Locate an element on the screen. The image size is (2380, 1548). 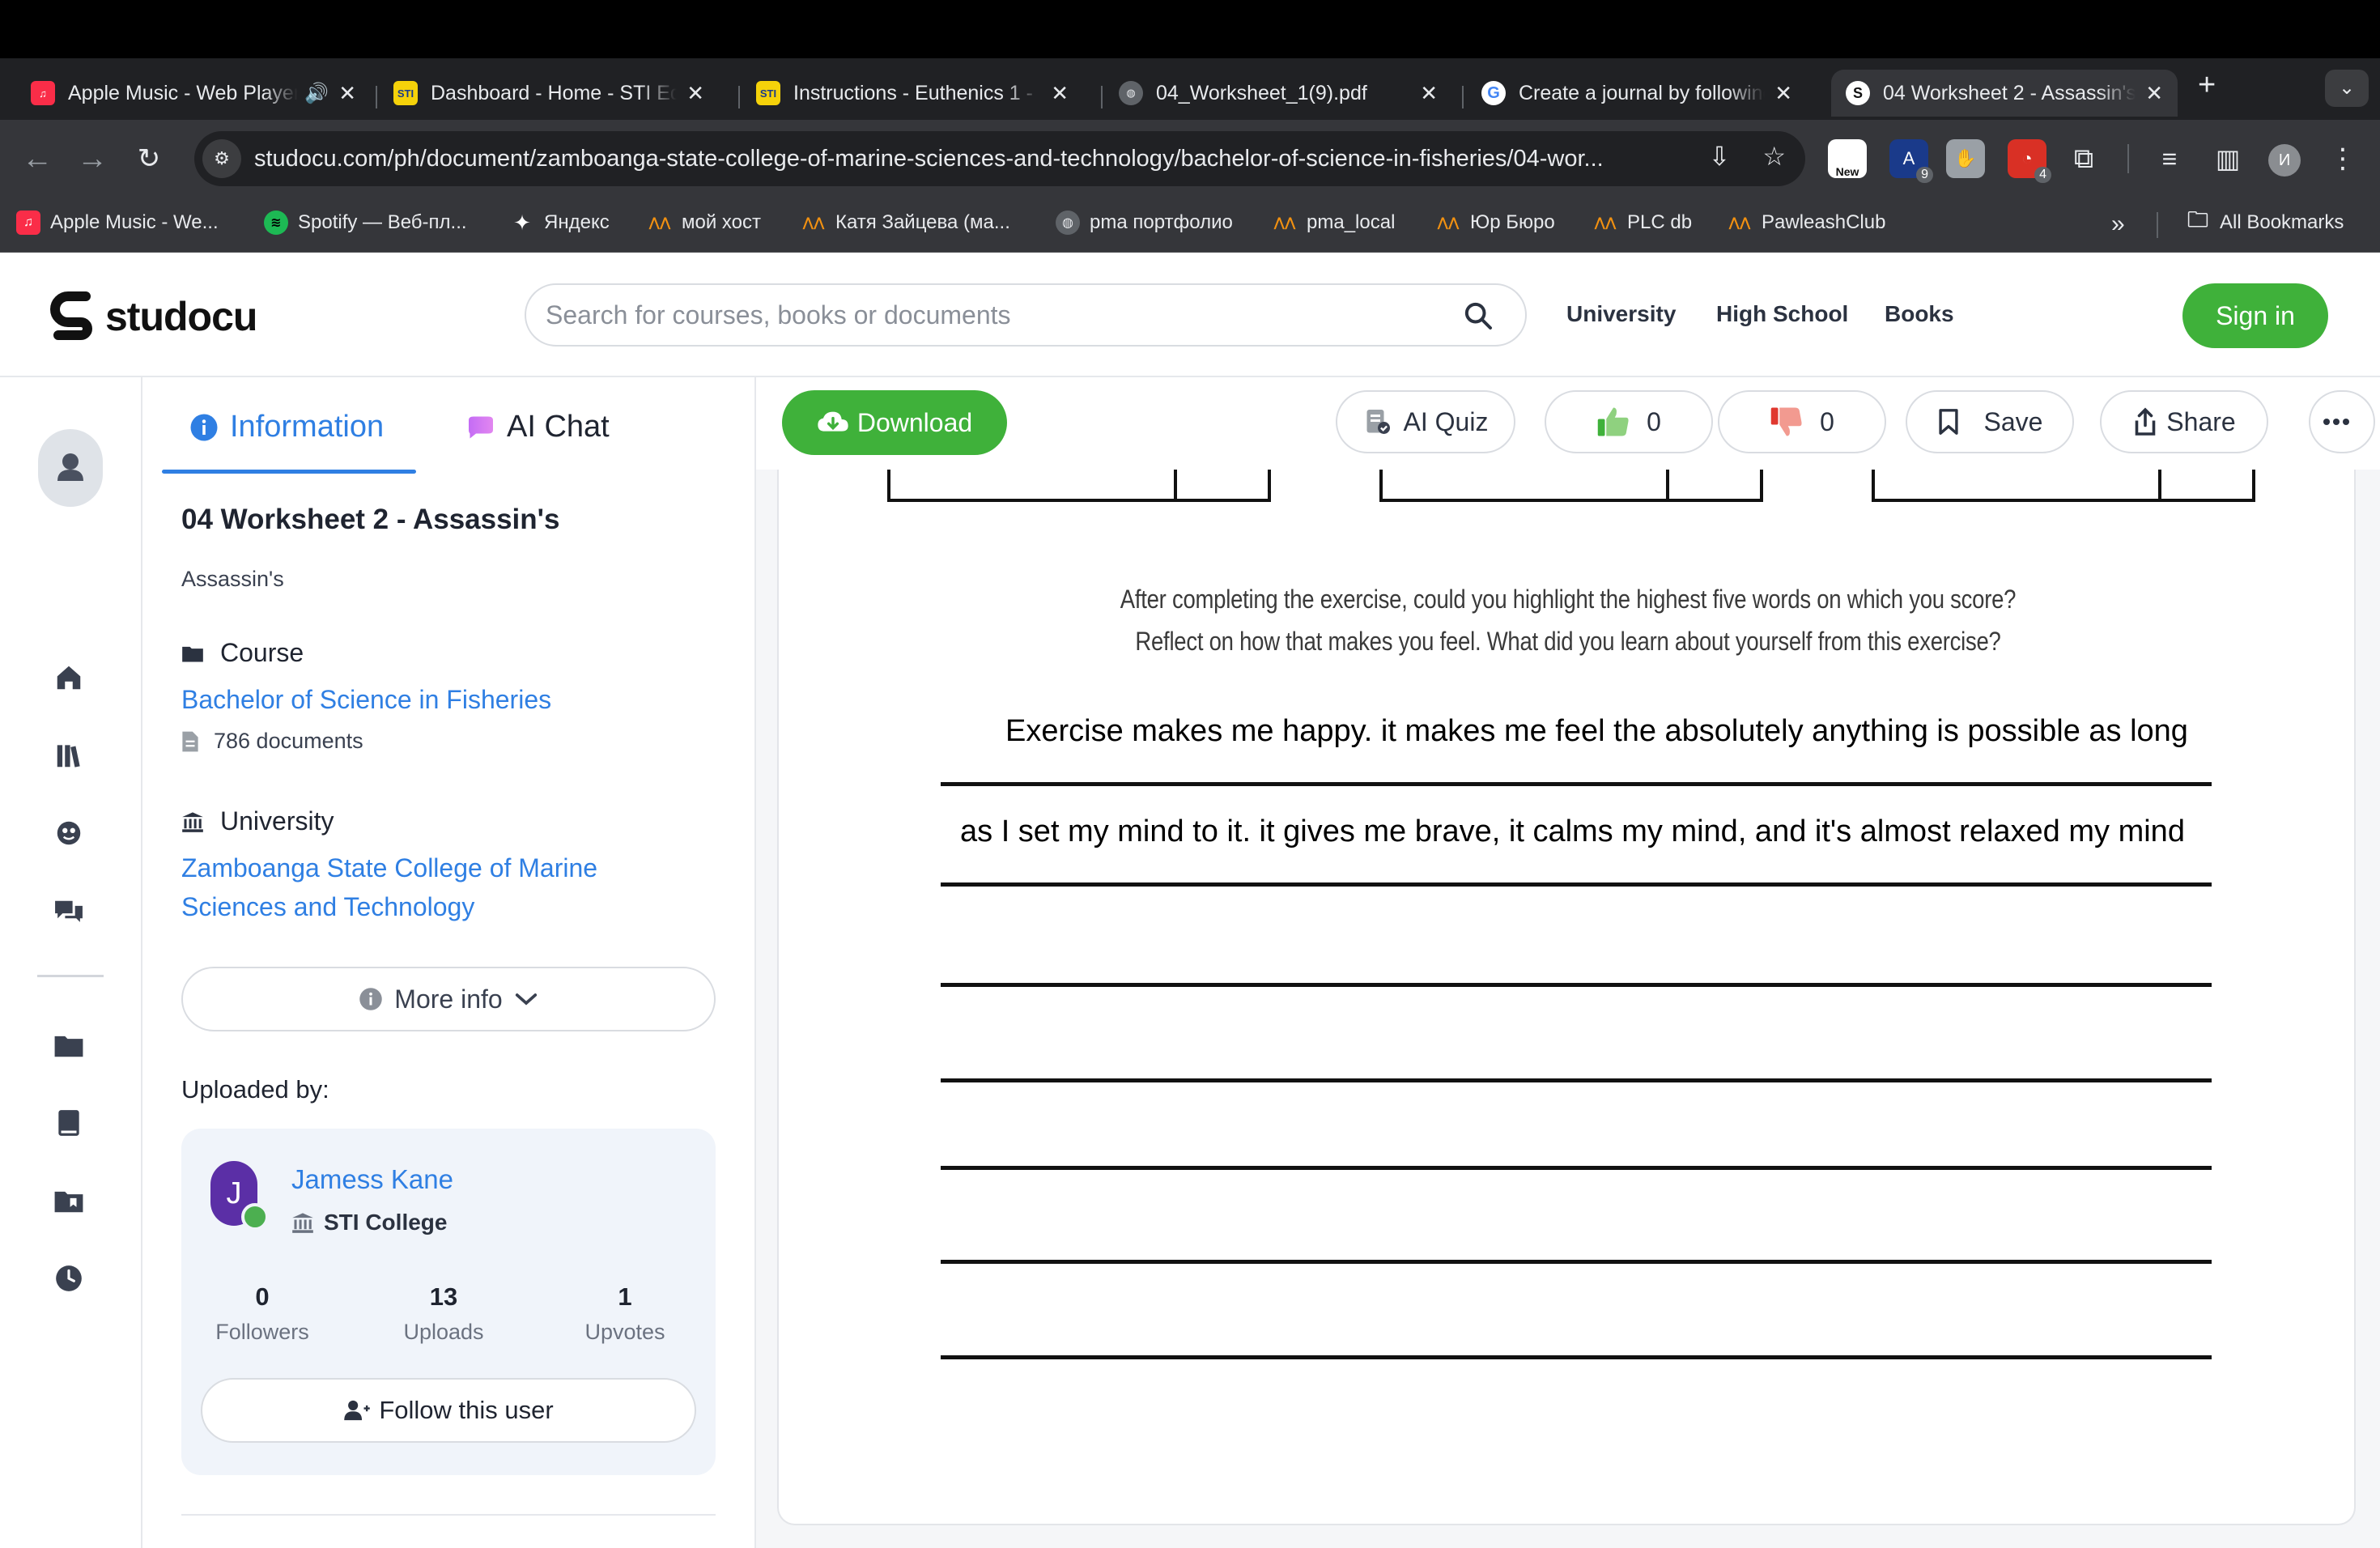
more-options-button is located at coordinates (2342, 421).